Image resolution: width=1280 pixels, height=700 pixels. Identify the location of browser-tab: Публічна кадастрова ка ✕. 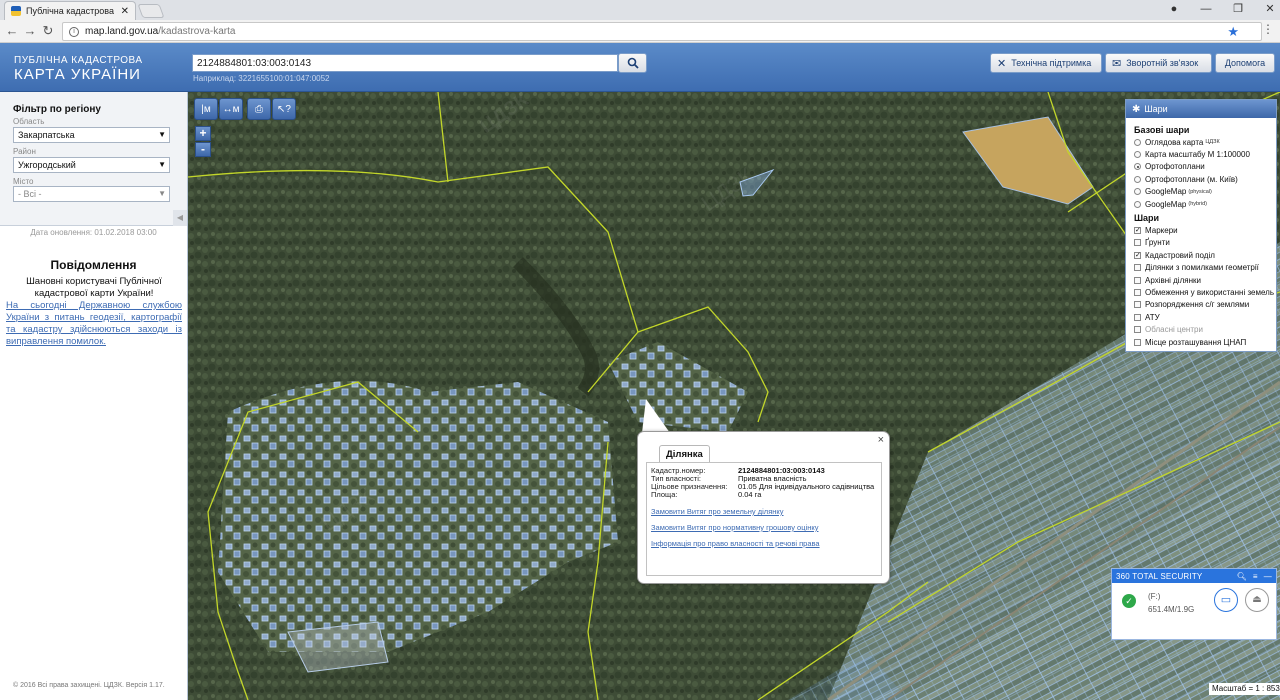
(70, 10).